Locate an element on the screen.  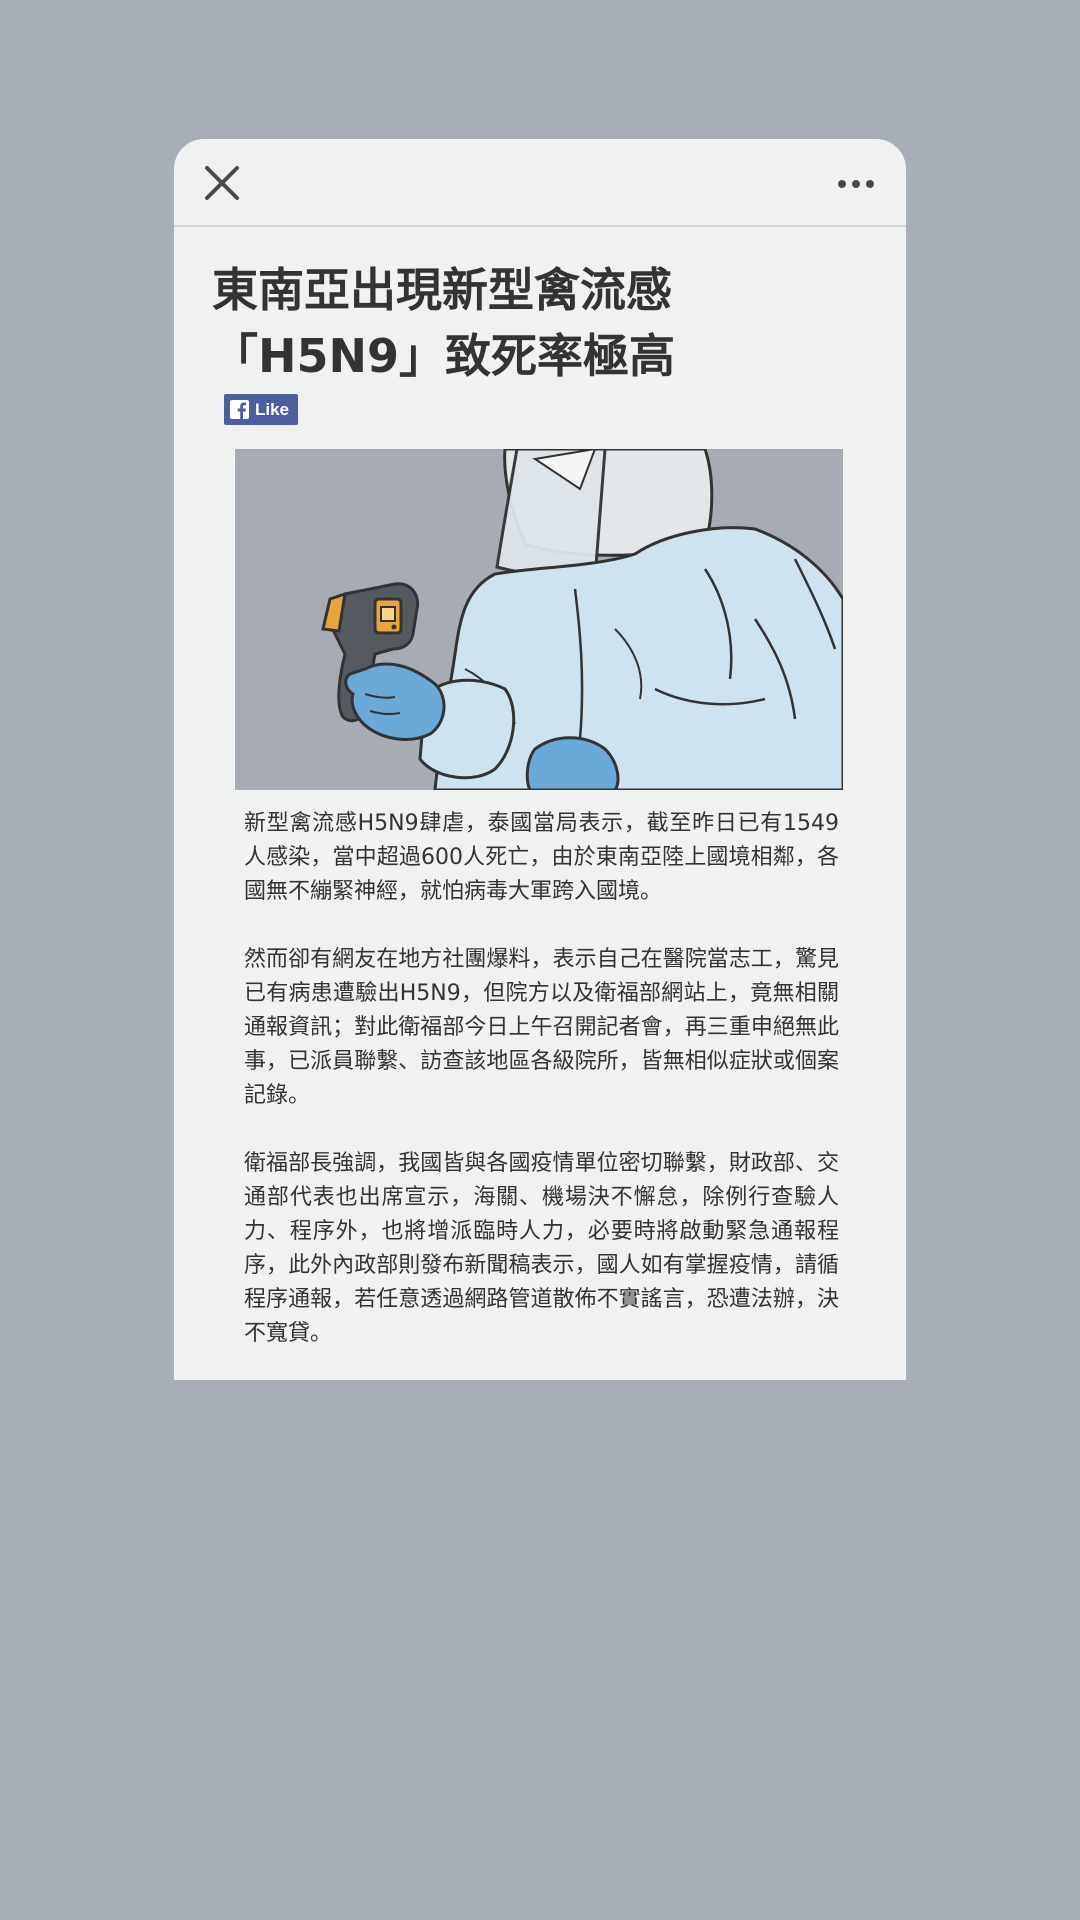
modal-top-bar is located at coordinates (540, 183).